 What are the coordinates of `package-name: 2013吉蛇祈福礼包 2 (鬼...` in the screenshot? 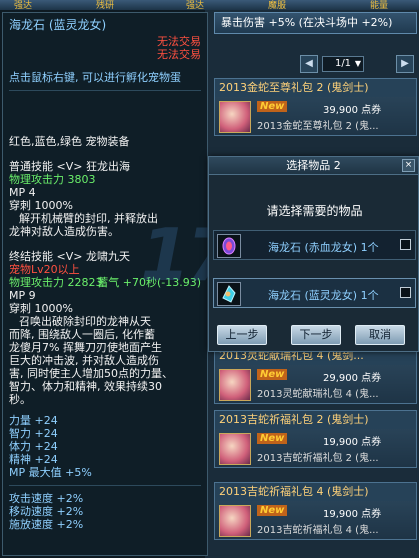 It's located at (318, 458).